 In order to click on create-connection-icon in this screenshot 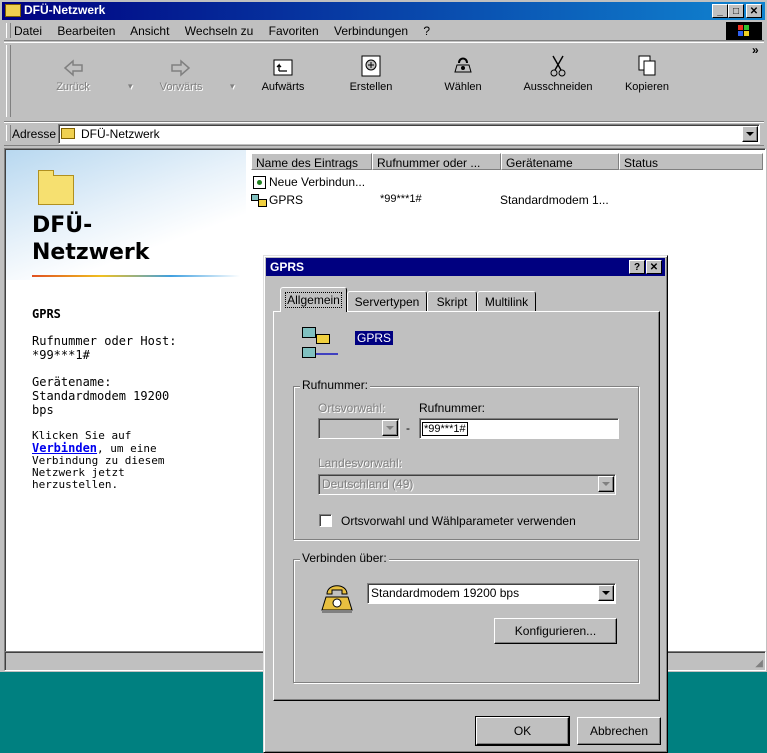, I will do `click(371, 66)`.